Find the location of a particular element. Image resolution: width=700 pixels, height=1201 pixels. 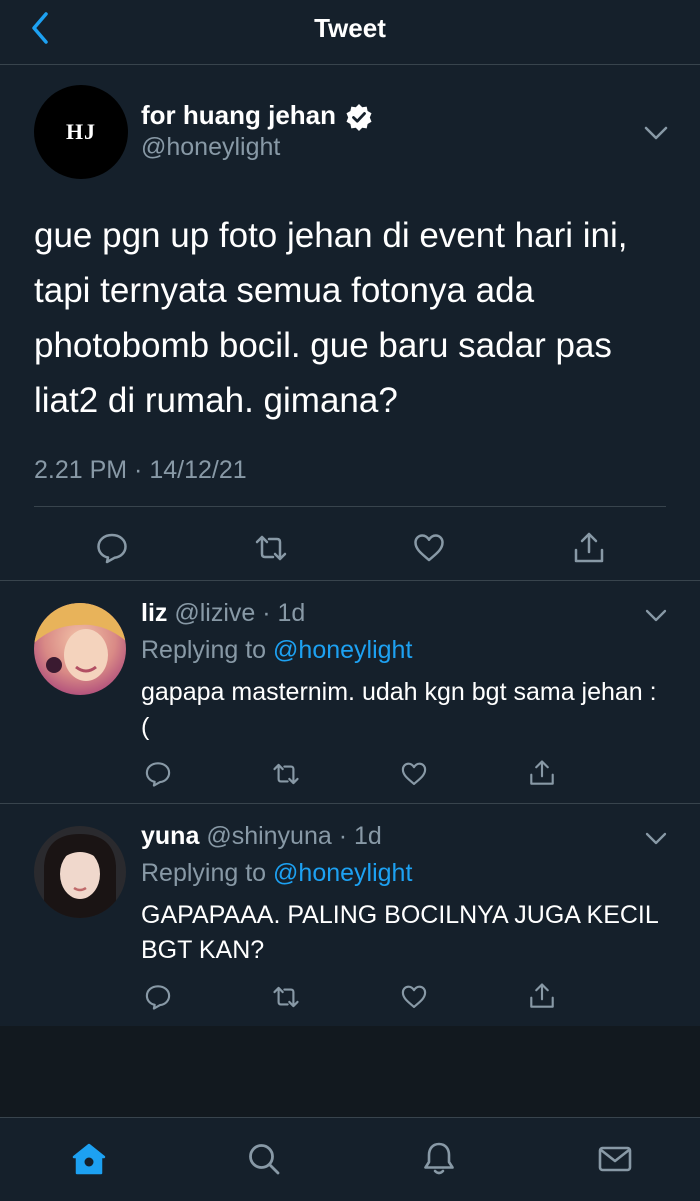

avatar-text: HJ is located at coordinates (81, 131).